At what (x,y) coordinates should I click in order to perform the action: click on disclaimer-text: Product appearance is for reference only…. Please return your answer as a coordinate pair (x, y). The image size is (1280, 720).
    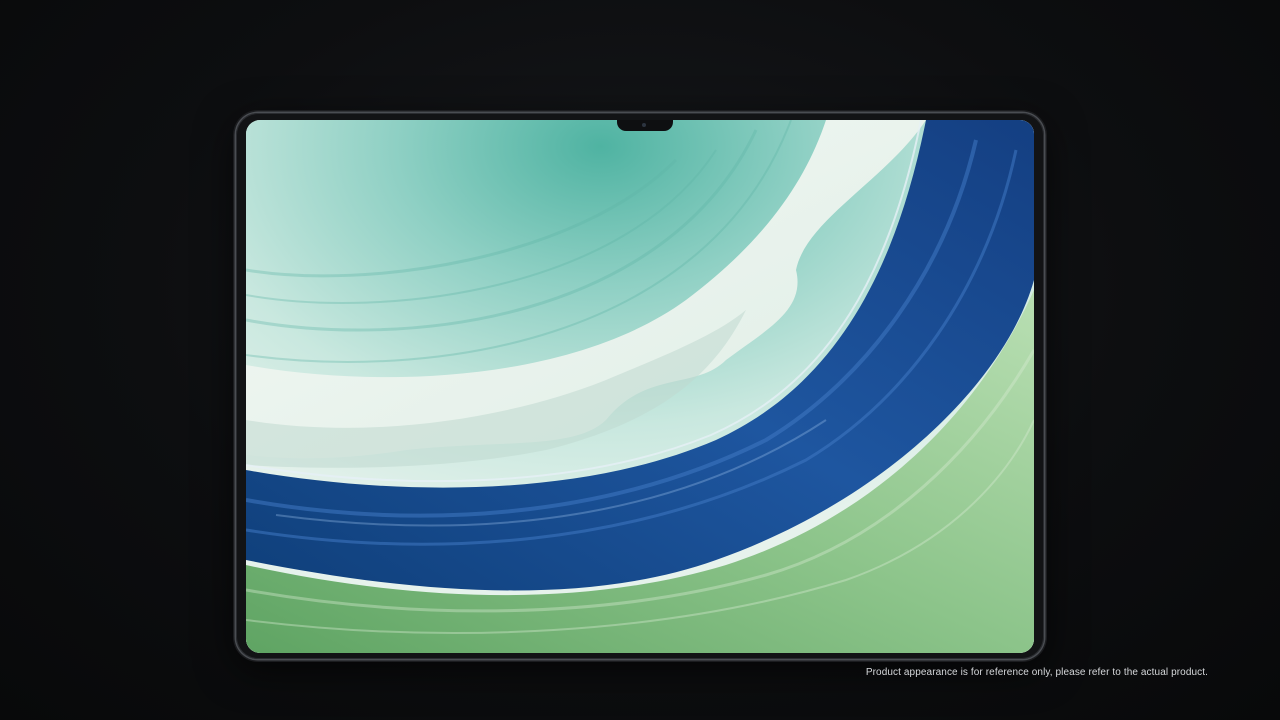
    Looking at the image, I should click on (1036, 672).